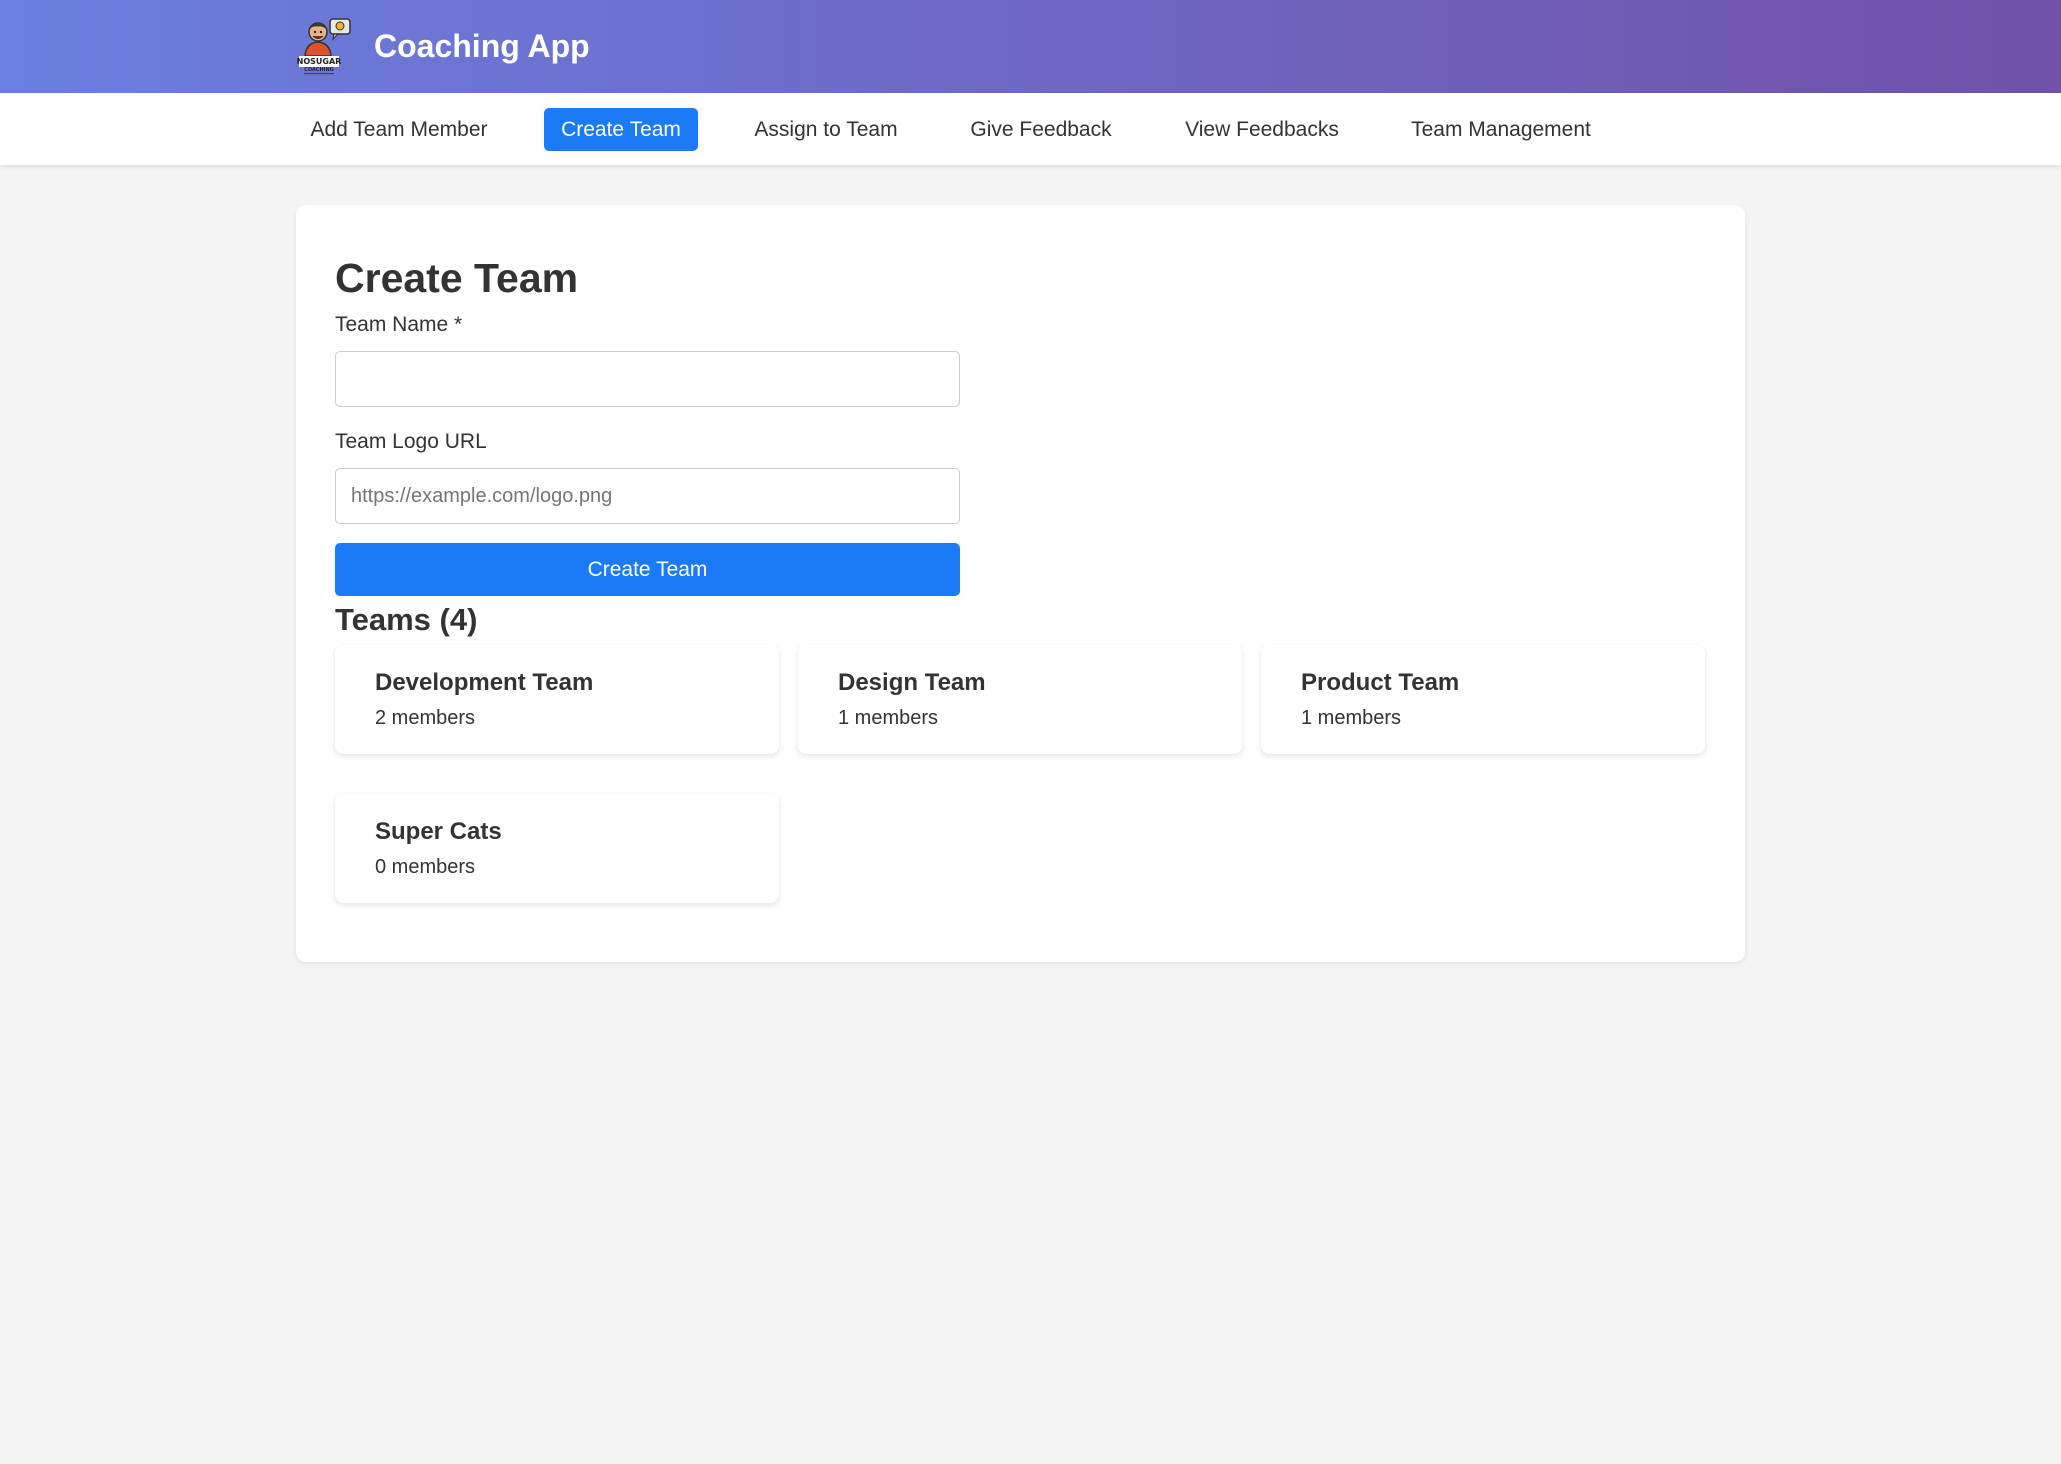 The height and width of the screenshot is (1464, 2061). I want to click on team-name: Product Team, so click(1380, 682).